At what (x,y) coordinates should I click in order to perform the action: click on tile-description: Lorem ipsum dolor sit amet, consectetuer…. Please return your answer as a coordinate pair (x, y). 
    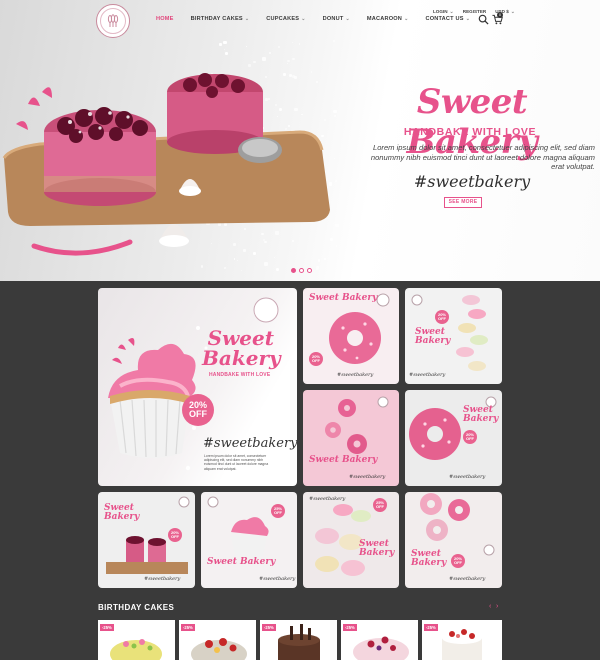
    Looking at the image, I should click on (236, 462).